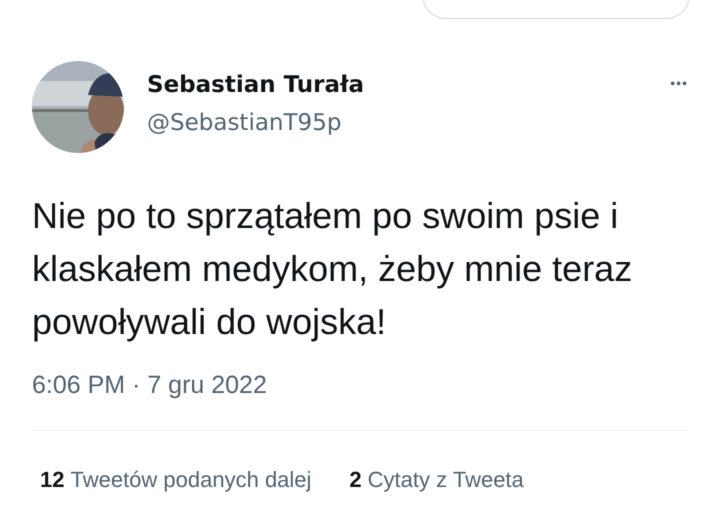 The image size is (720, 515). What do you see at coordinates (679, 83) in the screenshot?
I see `more-menu: •••` at bounding box center [679, 83].